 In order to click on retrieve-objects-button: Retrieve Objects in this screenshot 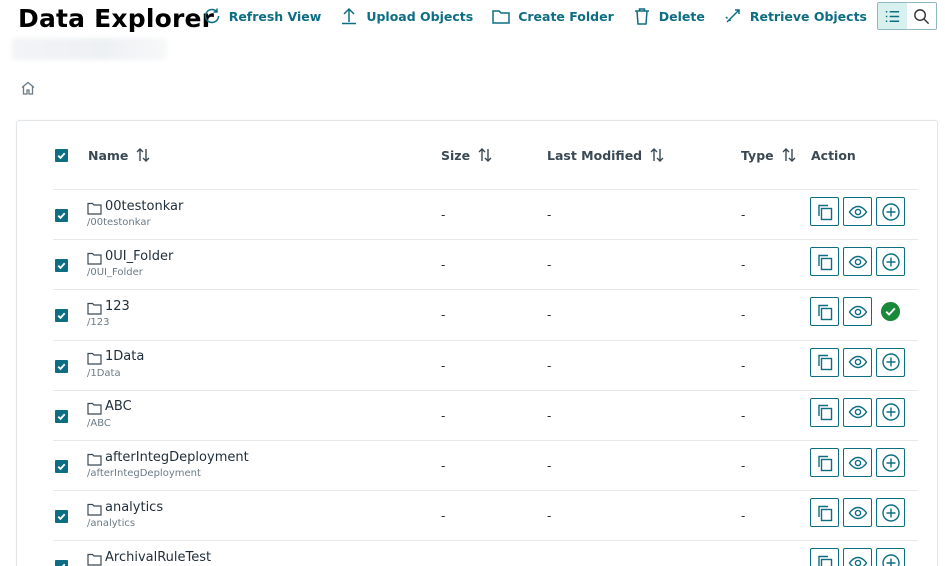, I will do `click(795, 16)`.